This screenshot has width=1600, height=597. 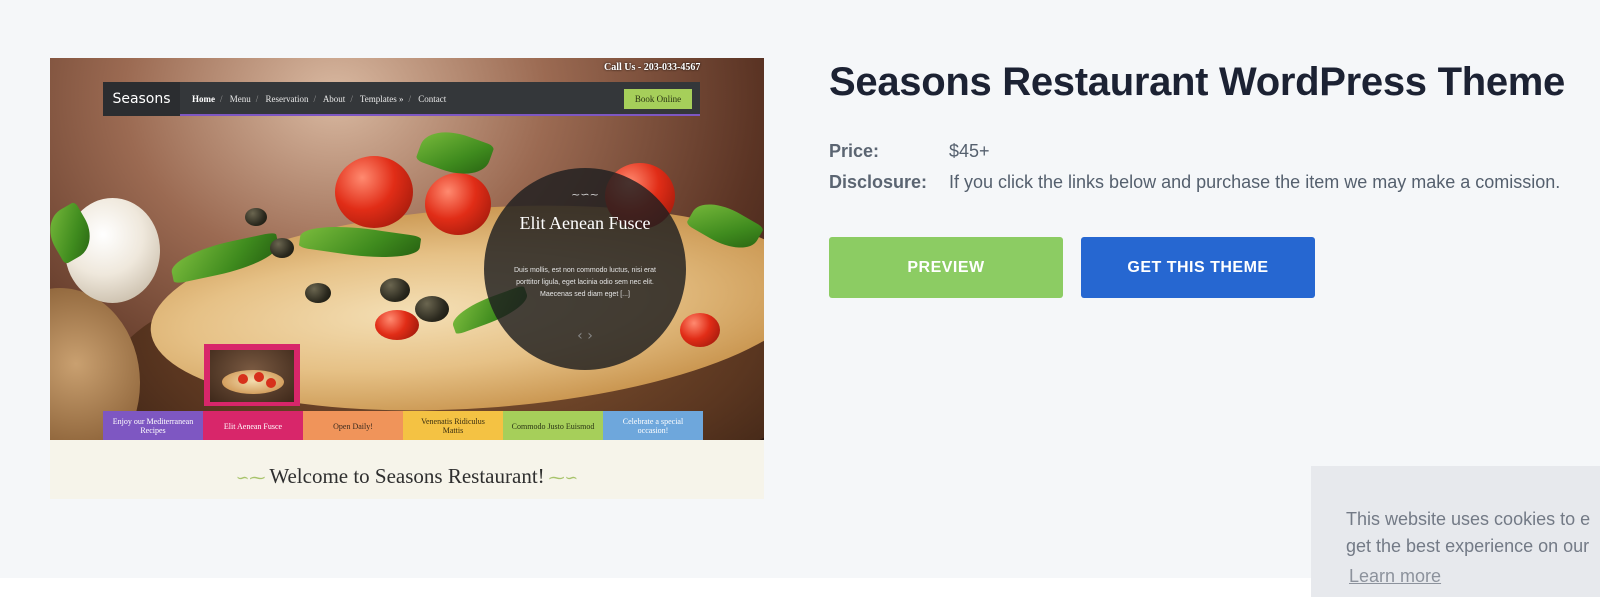 What do you see at coordinates (240, 99) in the screenshot?
I see `nav-item-menu: Menu` at bounding box center [240, 99].